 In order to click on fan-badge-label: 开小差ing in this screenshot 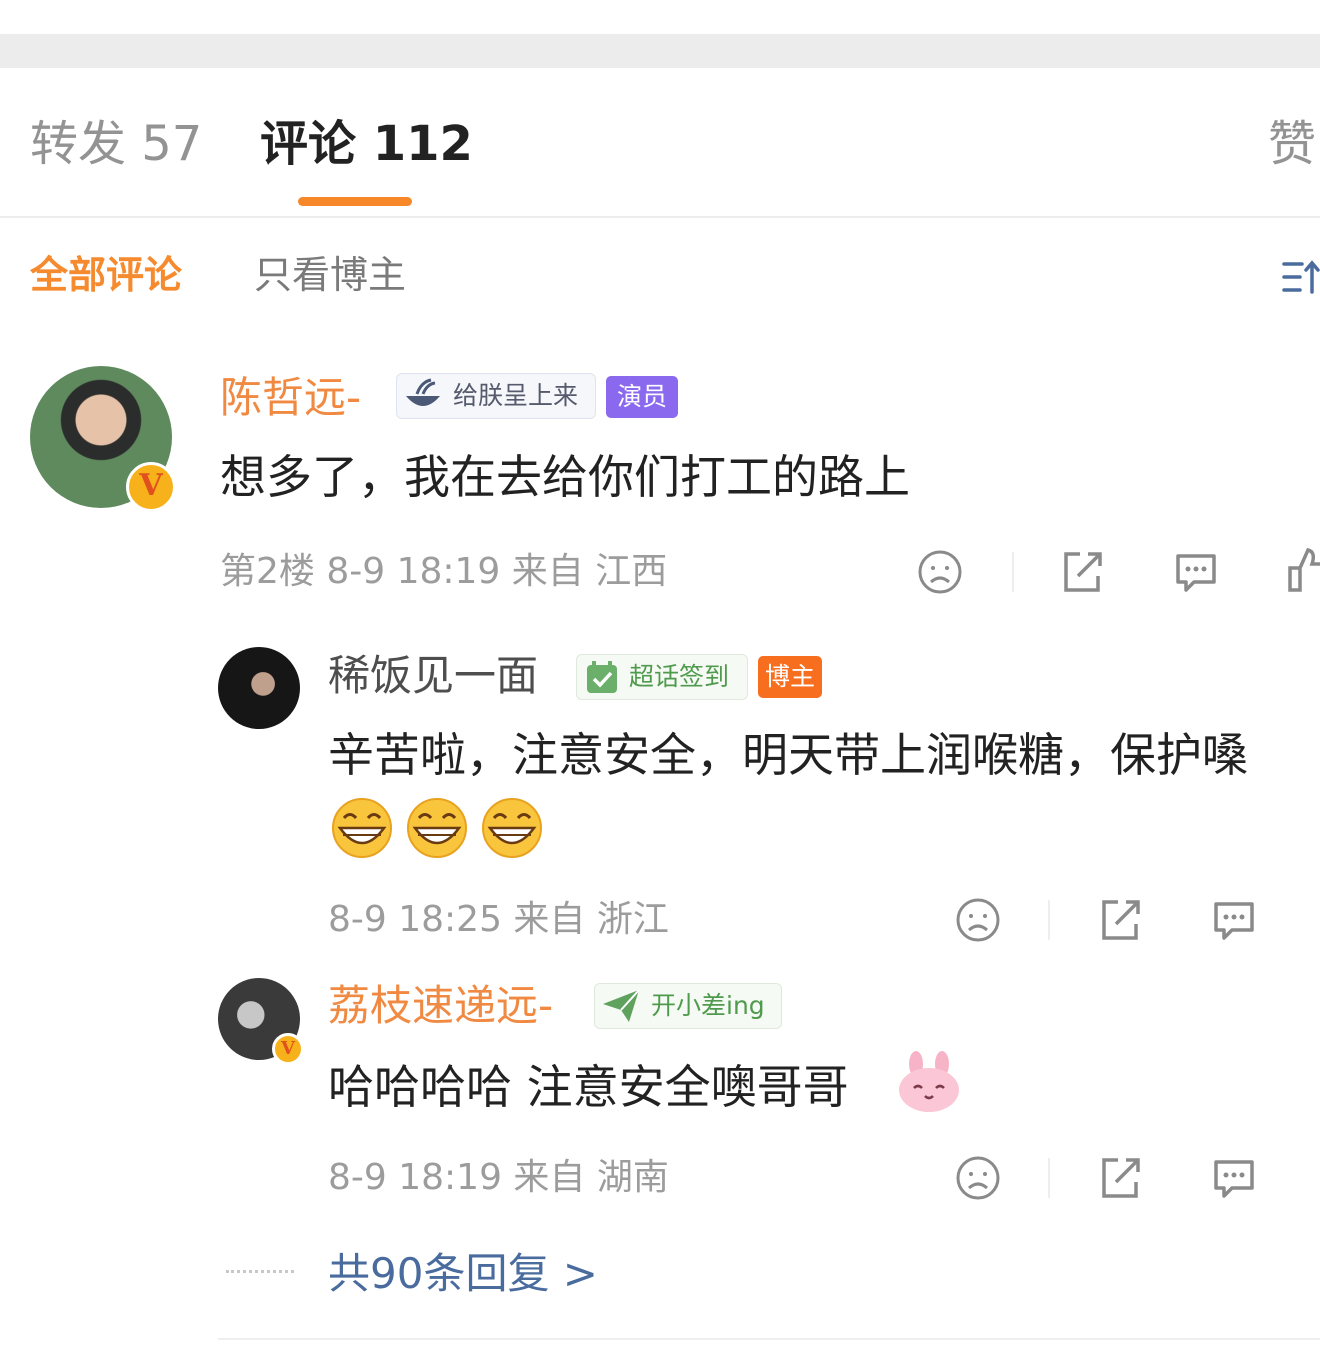, I will do `click(708, 1005)`.